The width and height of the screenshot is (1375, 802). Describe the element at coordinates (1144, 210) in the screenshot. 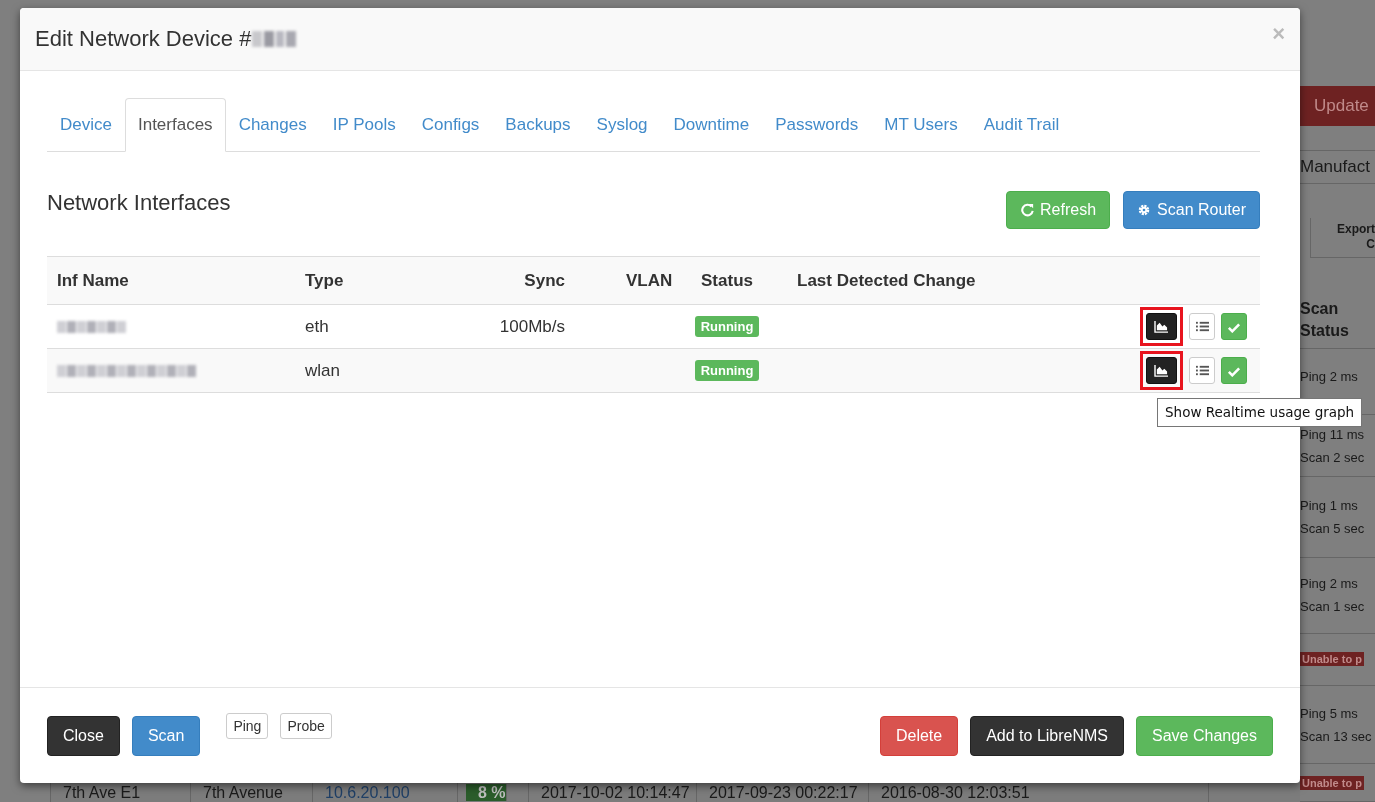

I see `settings-icon` at that location.